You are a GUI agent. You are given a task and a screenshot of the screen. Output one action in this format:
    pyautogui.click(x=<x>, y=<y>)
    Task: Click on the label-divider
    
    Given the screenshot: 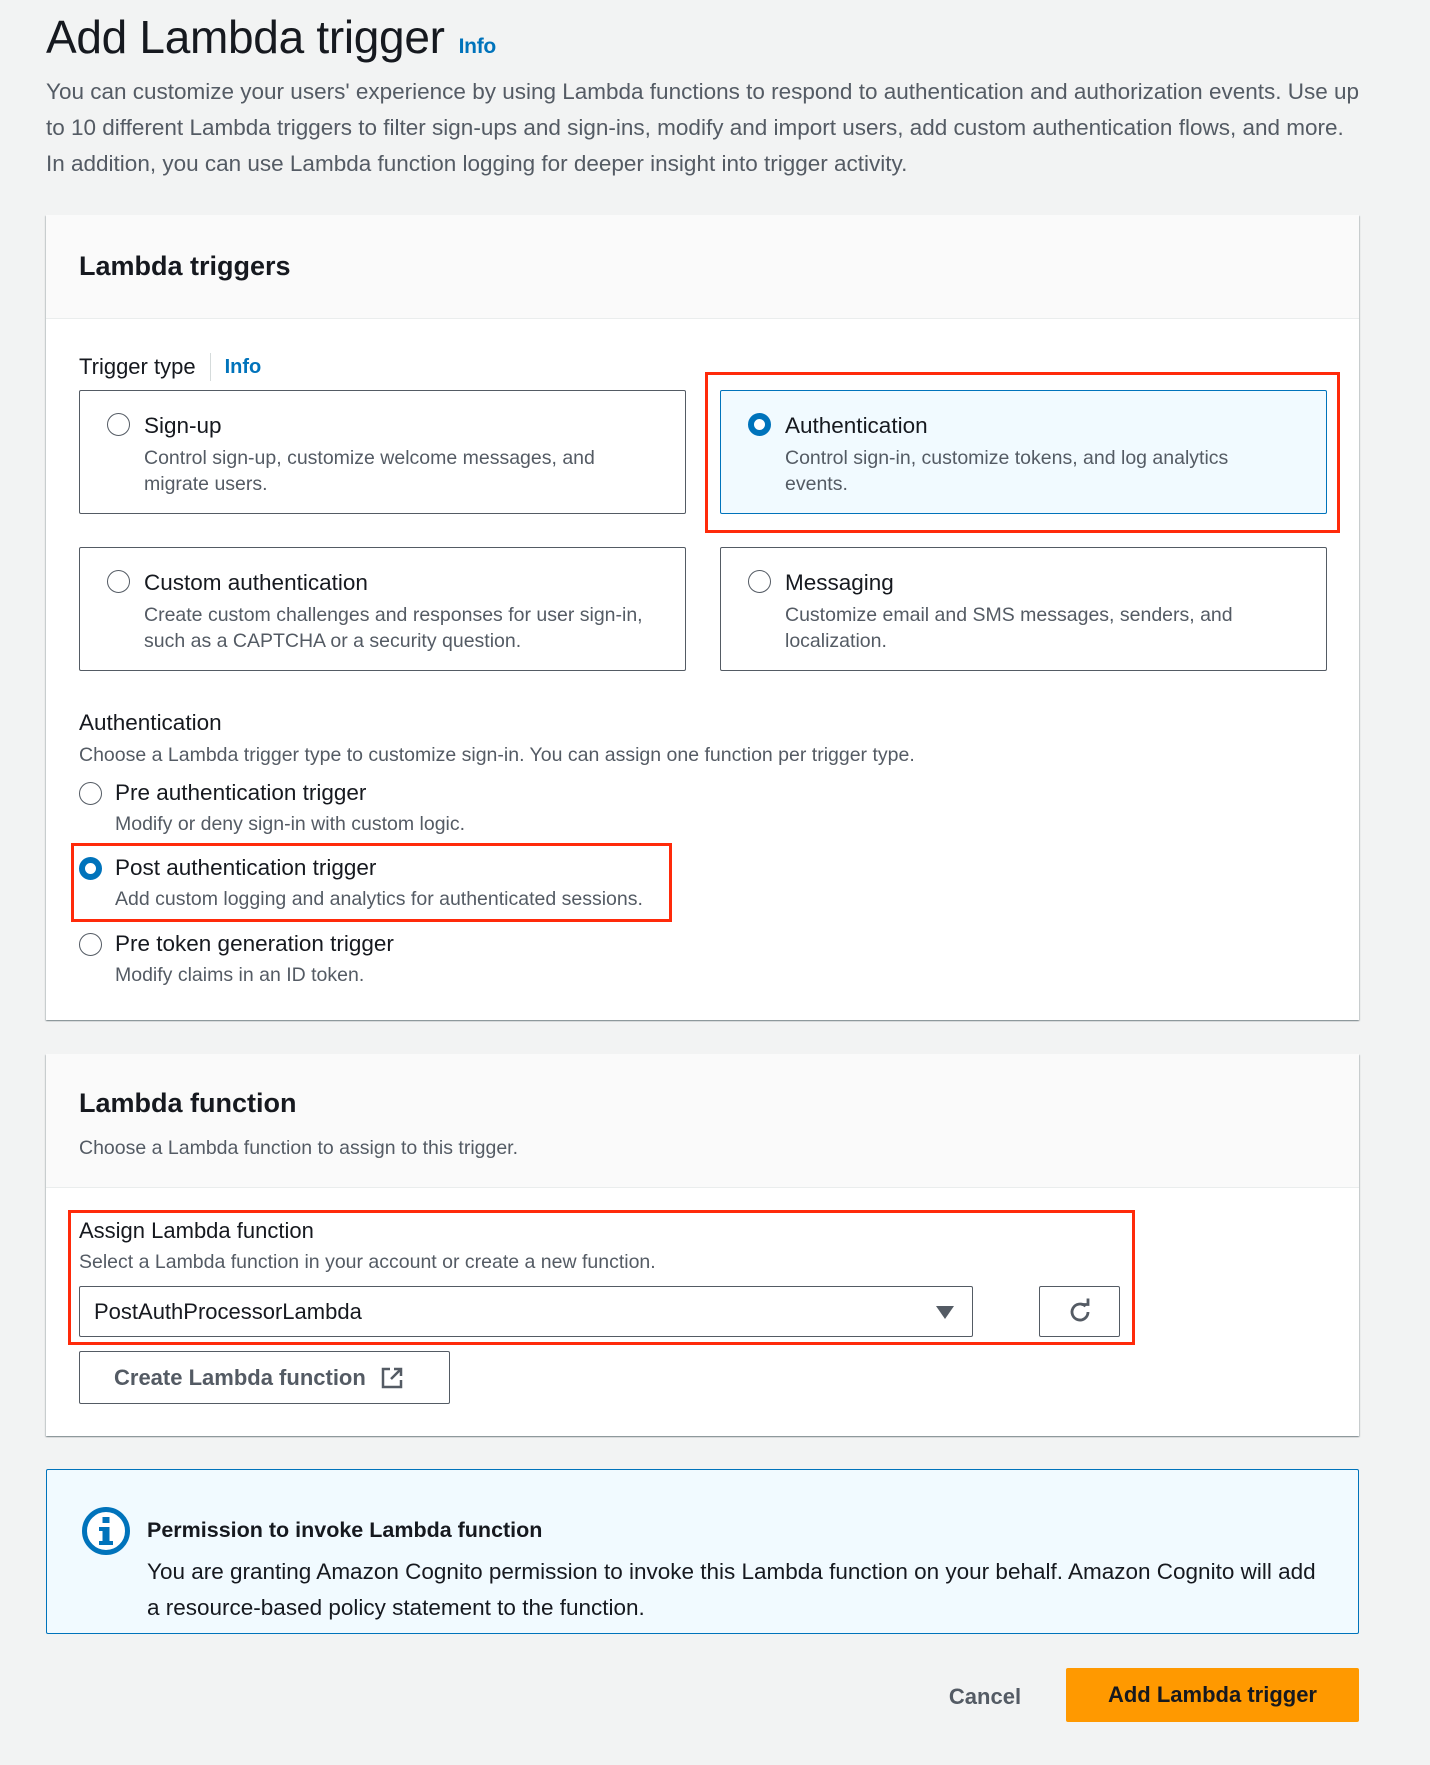 What is the action you would take?
    pyautogui.click(x=210, y=367)
    